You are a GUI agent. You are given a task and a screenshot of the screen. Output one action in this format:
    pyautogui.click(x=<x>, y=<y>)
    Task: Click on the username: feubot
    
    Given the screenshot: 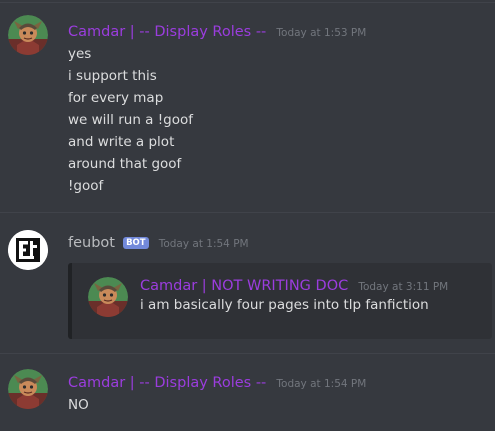 What is the action you would take?
    pyautogui.click(x=91, y=243)
    